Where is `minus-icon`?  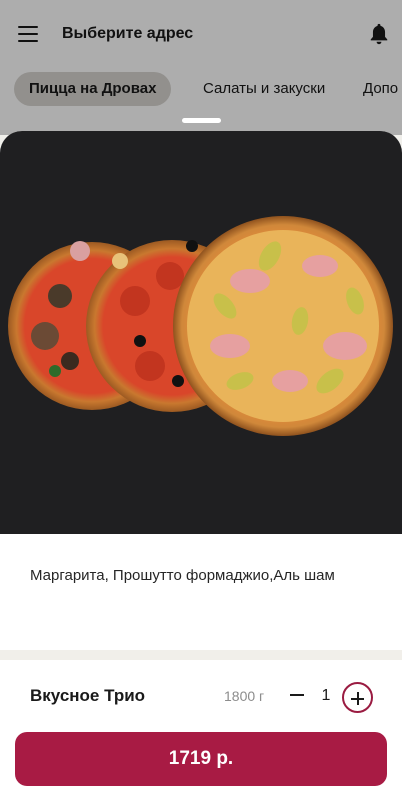
minus-icon is located at coordinates (297, 695).